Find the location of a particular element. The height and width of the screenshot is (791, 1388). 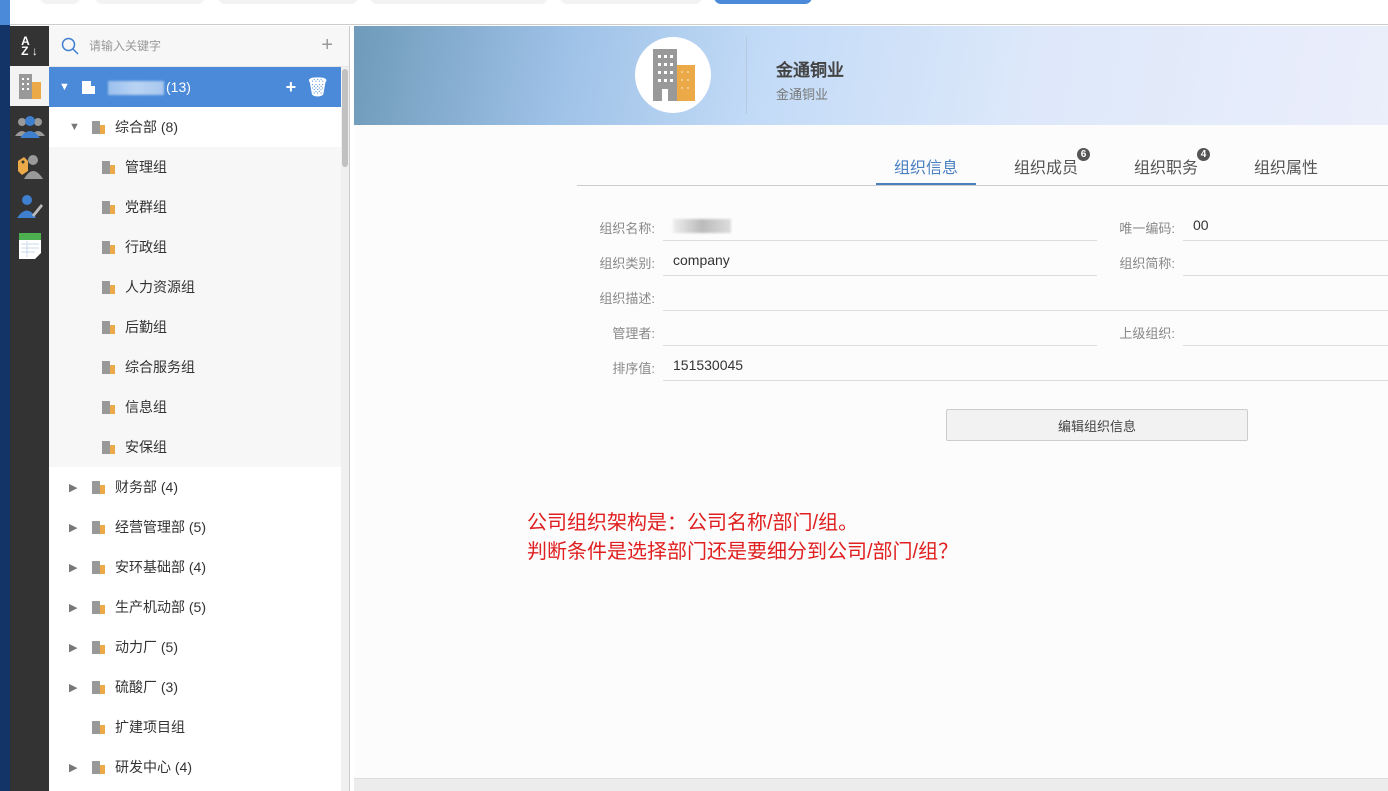

tree-search-bar: + is located at coordinates (199, 46).